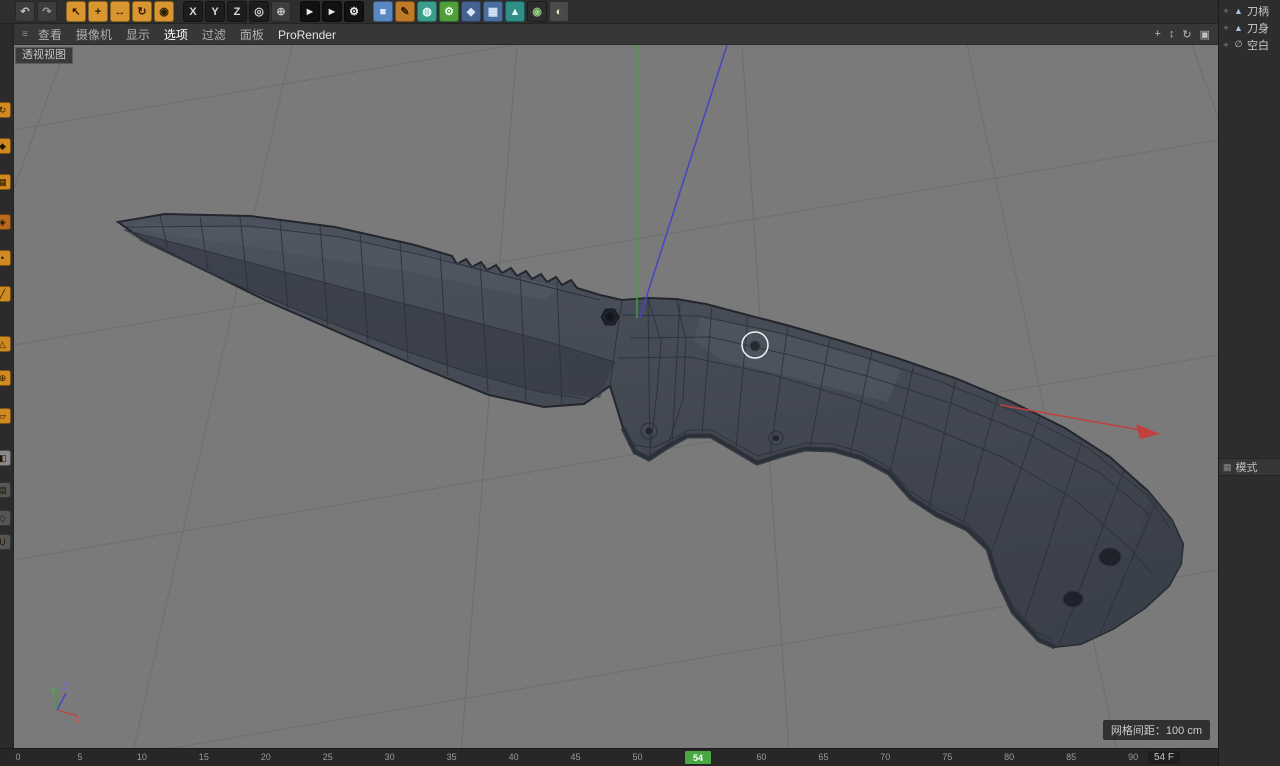 This screenshot has width=1280, height=766. Describe the element at coordinates (1238, 44) in the screenshot. I see `null-object-icon: ∅` at that location.